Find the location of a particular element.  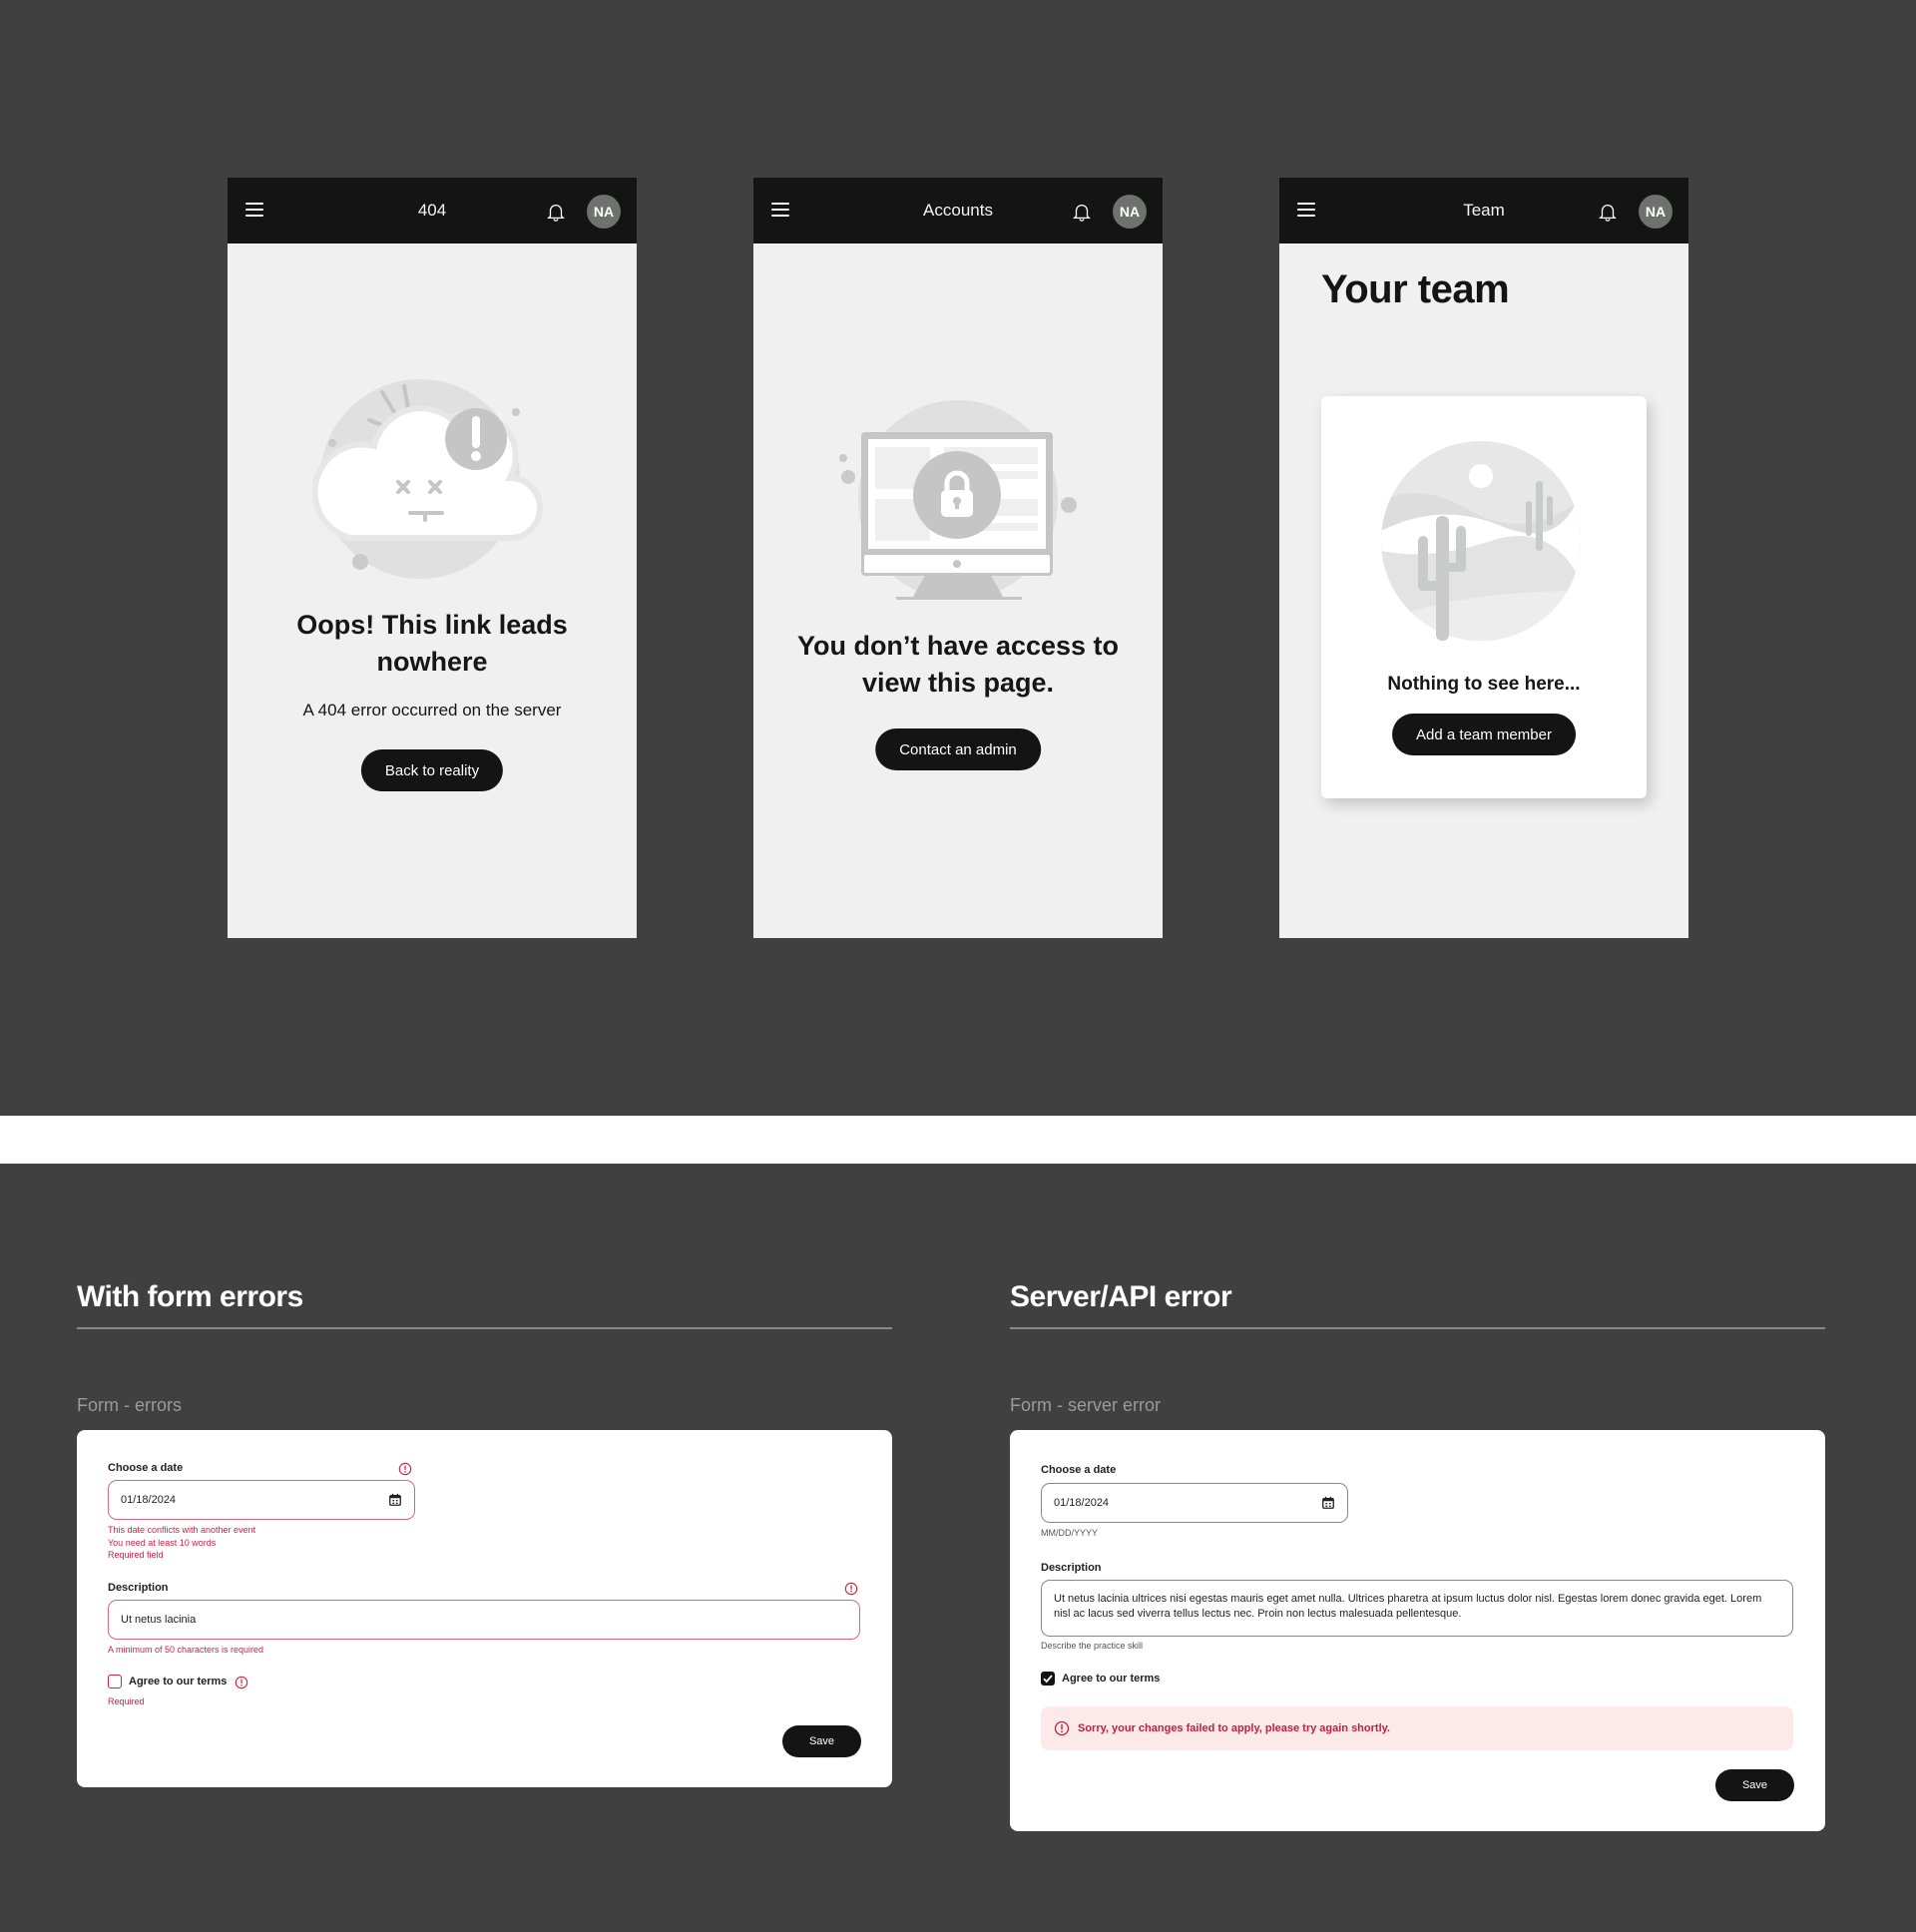

header-title: Accounts is located at coordinates (958, 210).